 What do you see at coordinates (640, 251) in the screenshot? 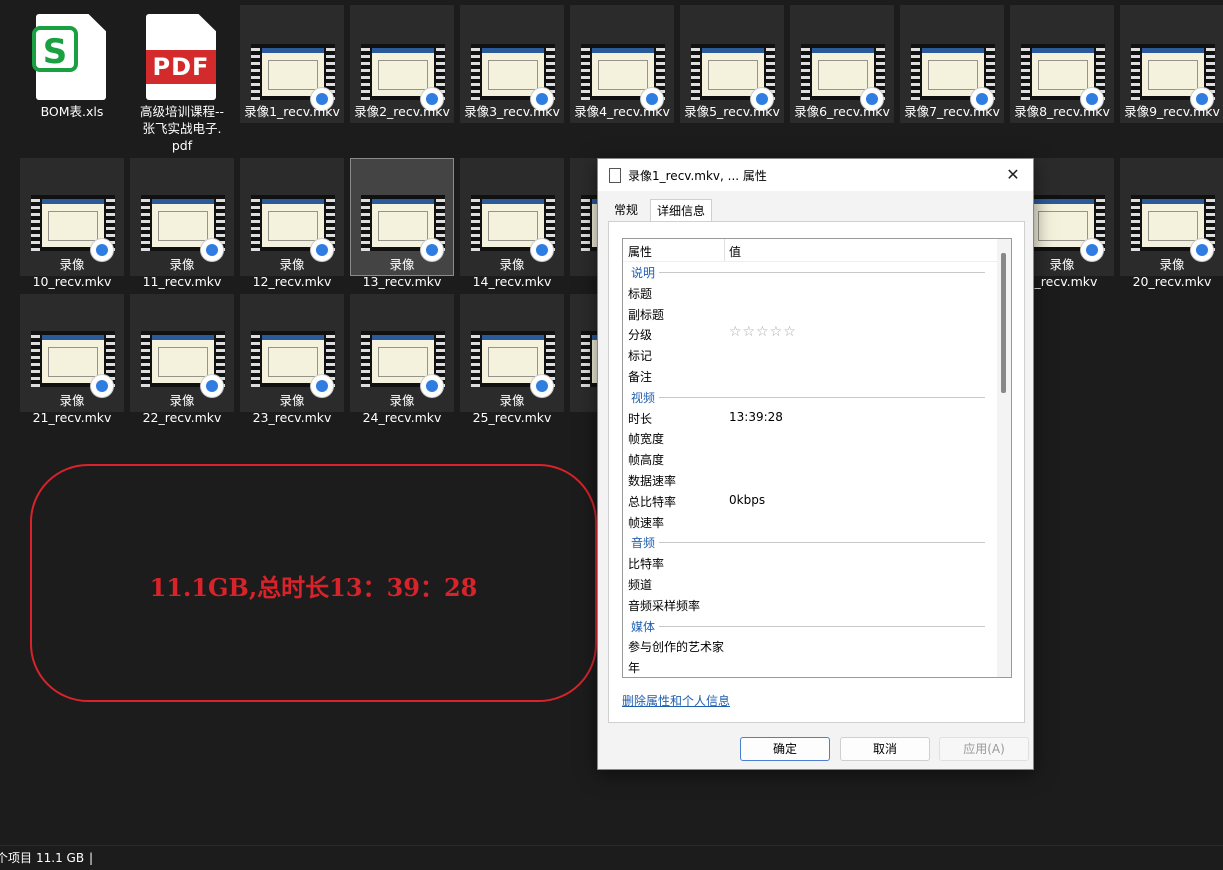
I see `header-property: 属性` at bounding box center [640, 251].